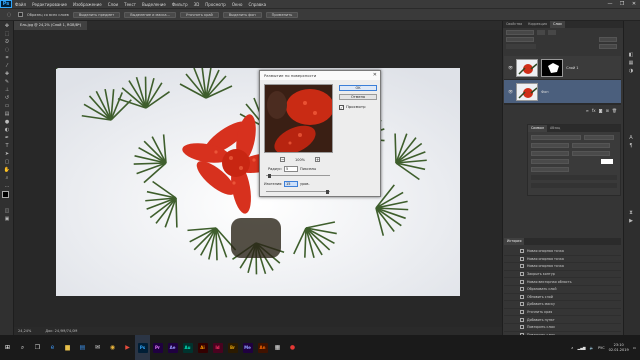 This screenshot has width=640, height=360. Describe the element at coordinates (51, 25) in the screenshot. I see `document-tab: Ель.jpg @ 24,2% (Слой 1, RGB/8*)` at that location.